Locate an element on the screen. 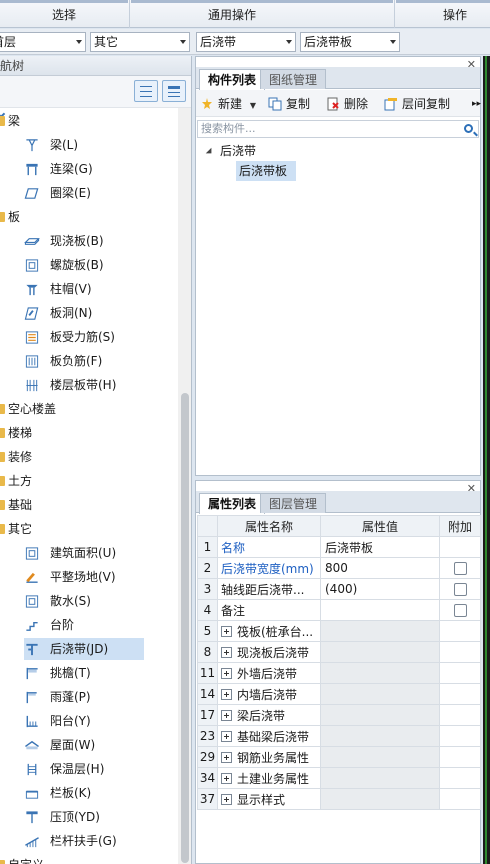  nav-item: 建筑面积(U) is located at coordinates (84, 553).